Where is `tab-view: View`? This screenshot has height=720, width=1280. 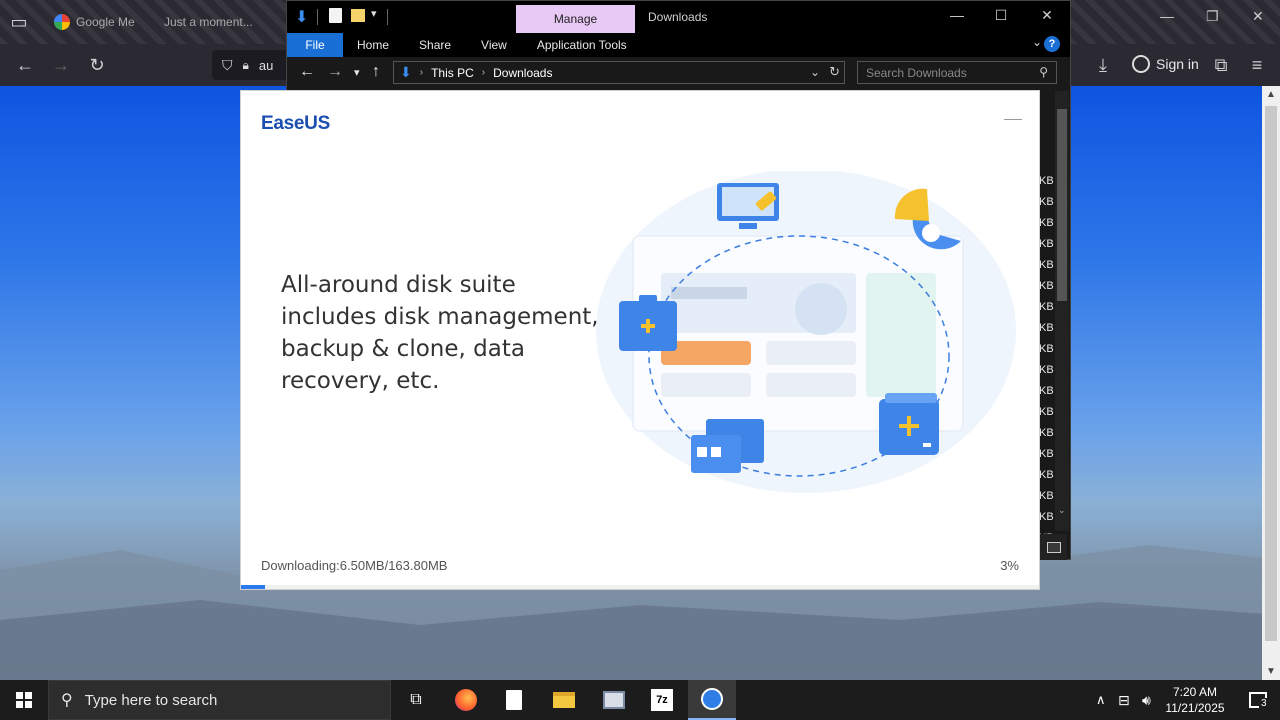 tab-view: View is located at coordinates (494, 45).